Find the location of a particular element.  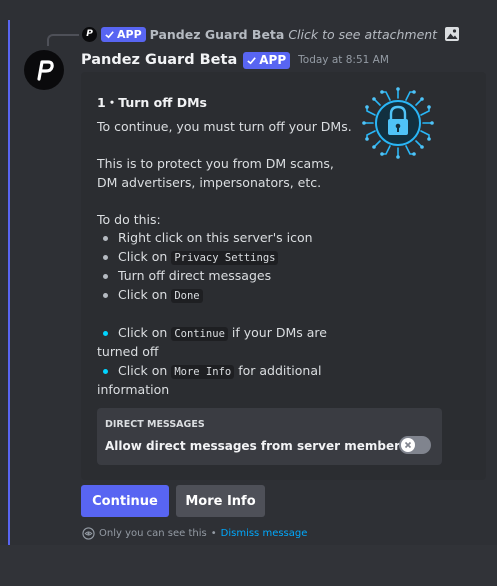

list-item: Right click on this server's icon is located at coordinates (224, 238).